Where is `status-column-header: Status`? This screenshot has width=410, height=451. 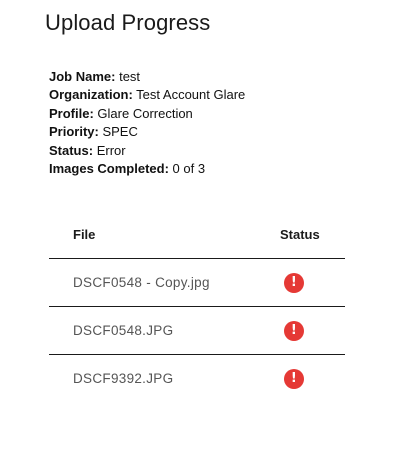
status-column-header: Status is located at coordinates (300, 234).